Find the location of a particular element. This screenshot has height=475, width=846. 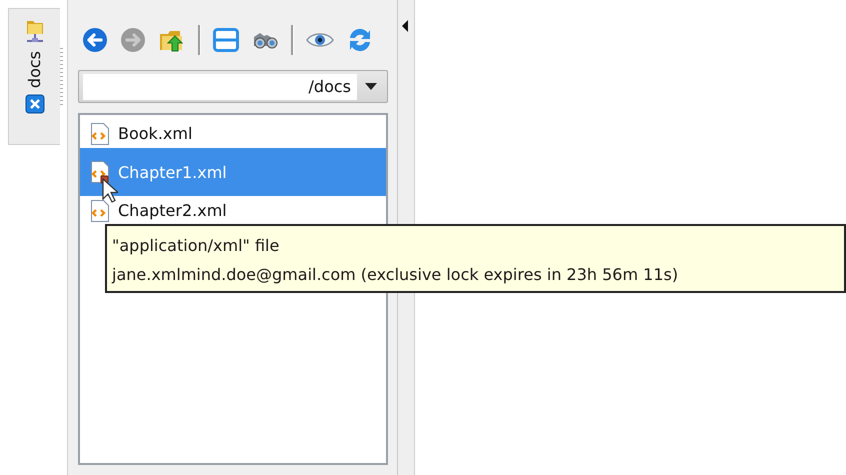

close-icon is located at coordinates (34, 104).